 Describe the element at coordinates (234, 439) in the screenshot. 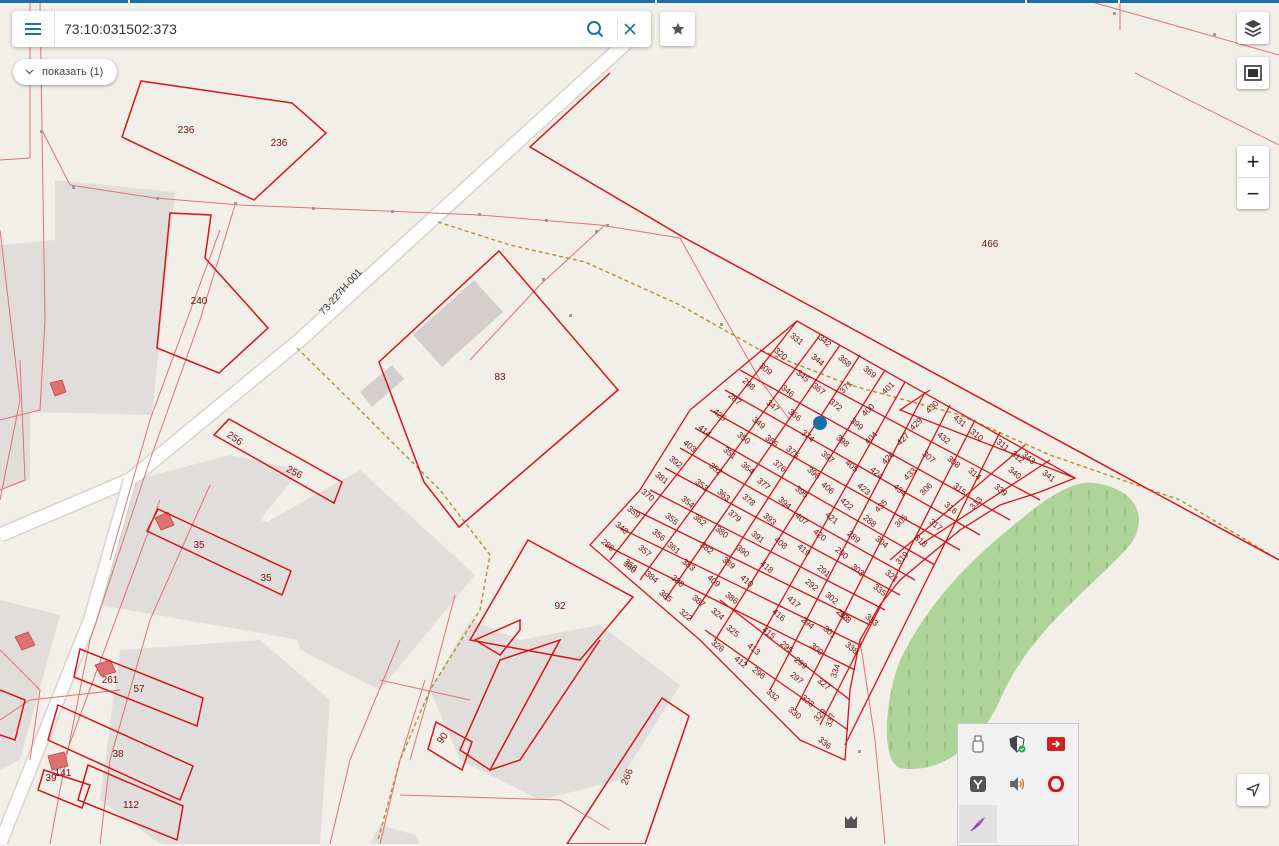

I see `parcel-label: 256` at that location.